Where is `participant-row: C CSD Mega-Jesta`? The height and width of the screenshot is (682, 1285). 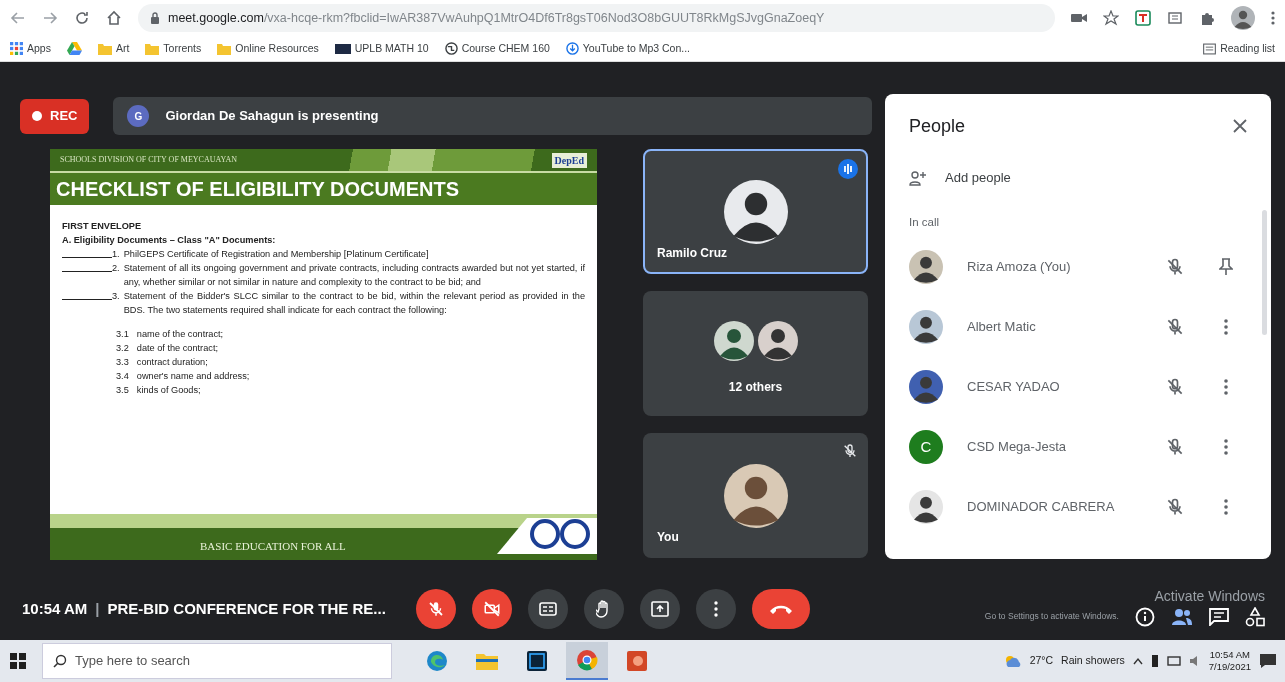 participant-row: C CSD Mega-Jesta is located at coordinates (1071, 446).